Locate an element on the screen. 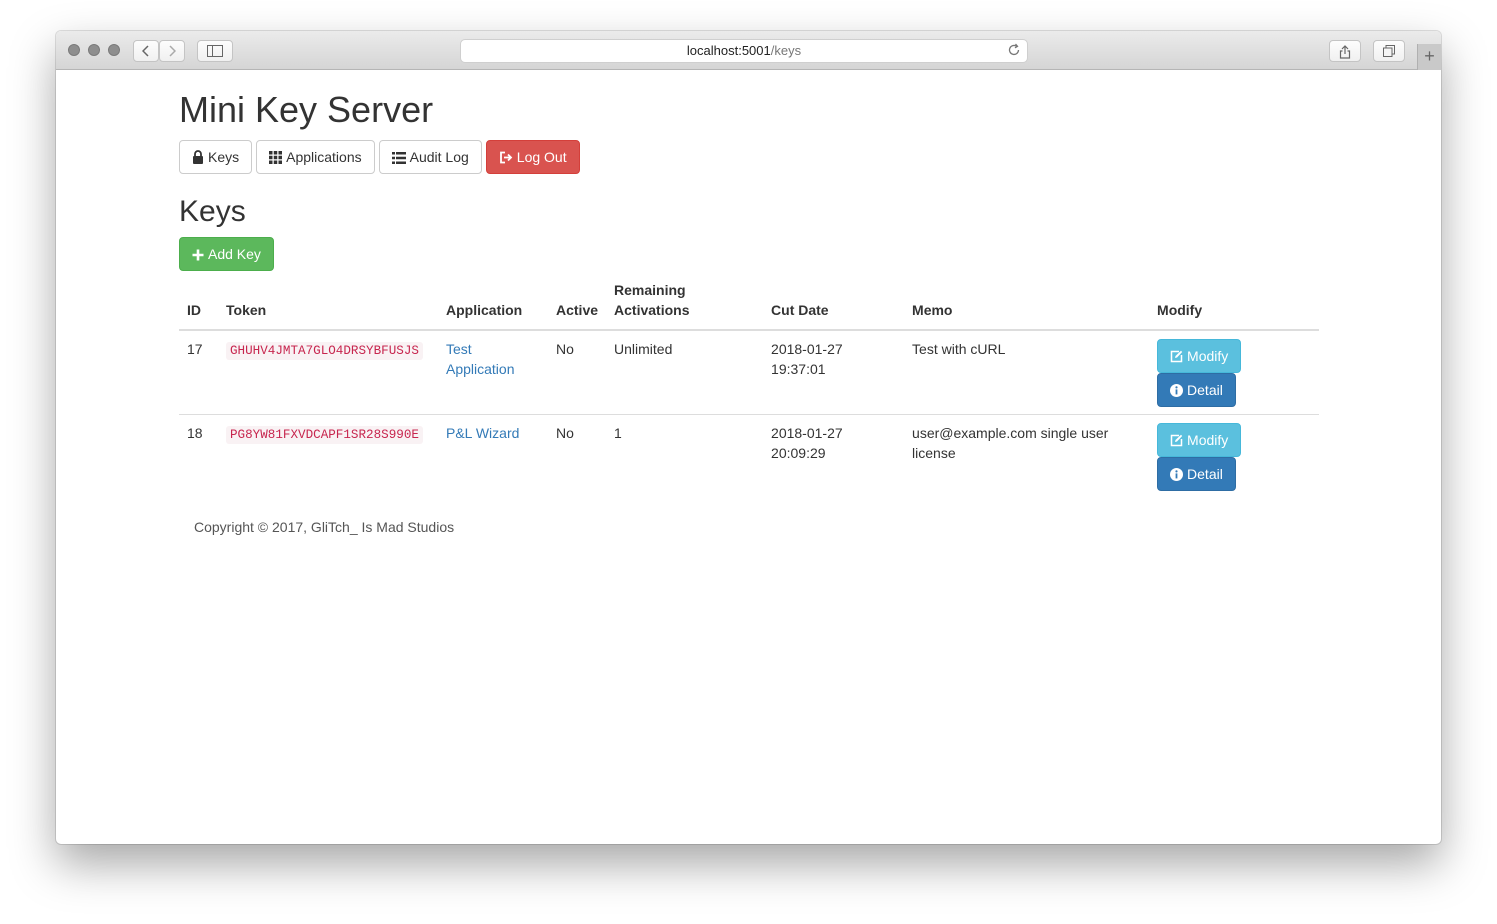 This screenshot has width=1497, height=924. cell-memo: user@example.com single user license is located at coordinates (1027, 456).